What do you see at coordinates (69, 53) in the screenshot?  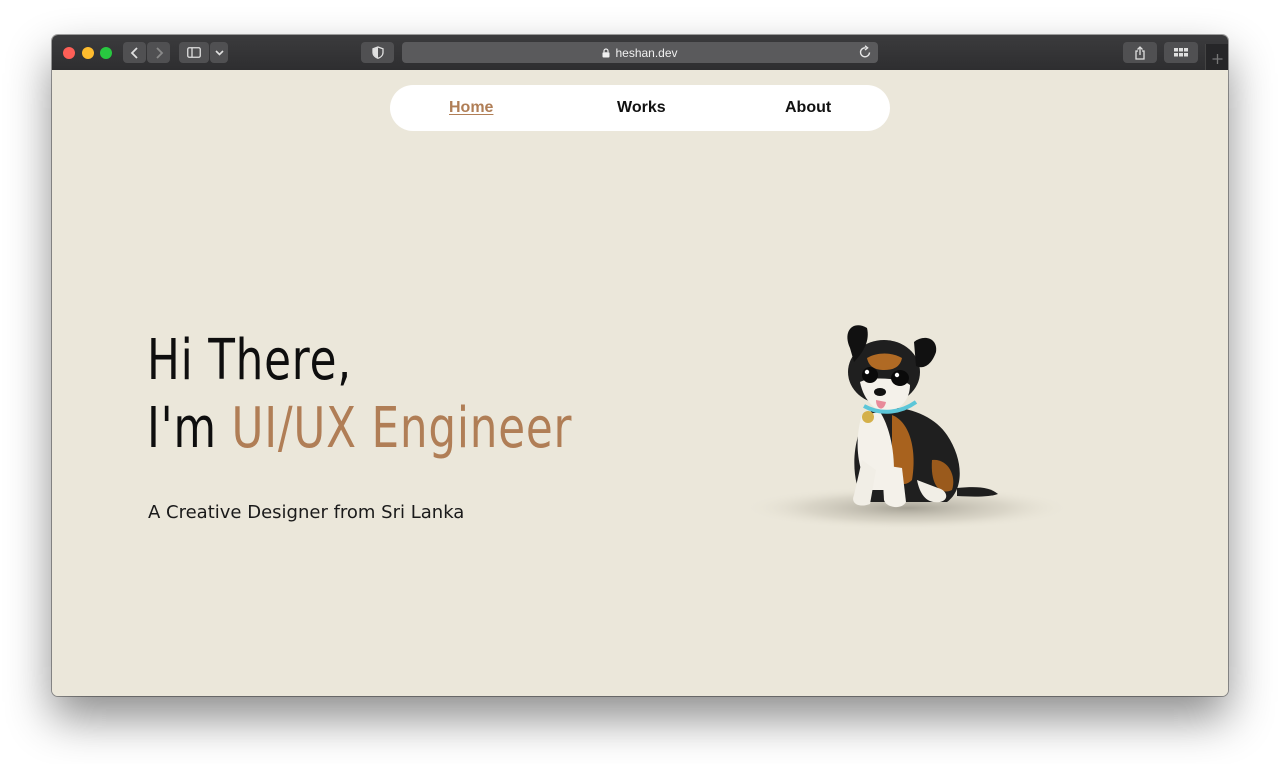 I see `close-icon` at bounding box center [69, 53].